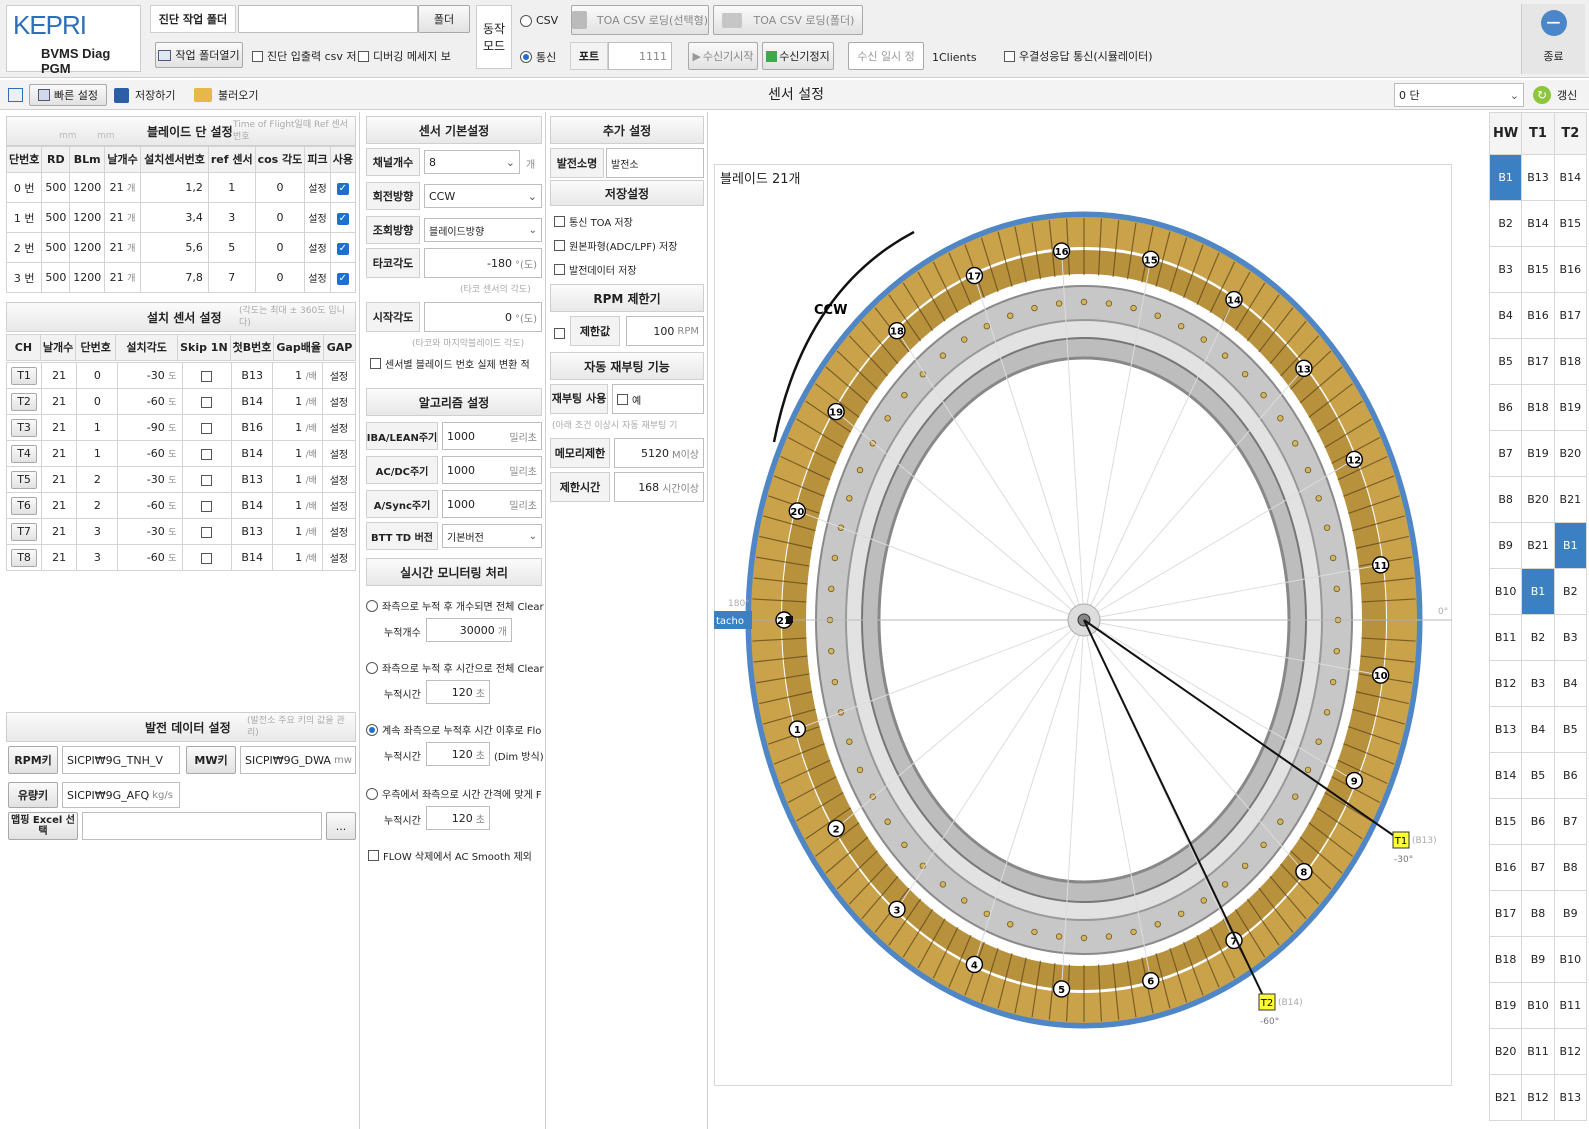 This screenshot has height=1129, width=1589. I want to click on layout-icon, so click(15, 95).